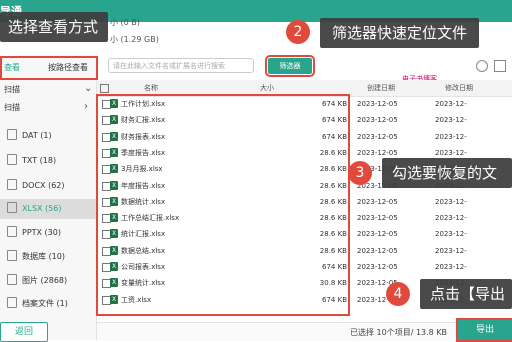 The width and height of the screenshot is (512, 342). Describe the element at coordinates (49, 68) in the screenshot. I see `view-mode-highlight` at that location.